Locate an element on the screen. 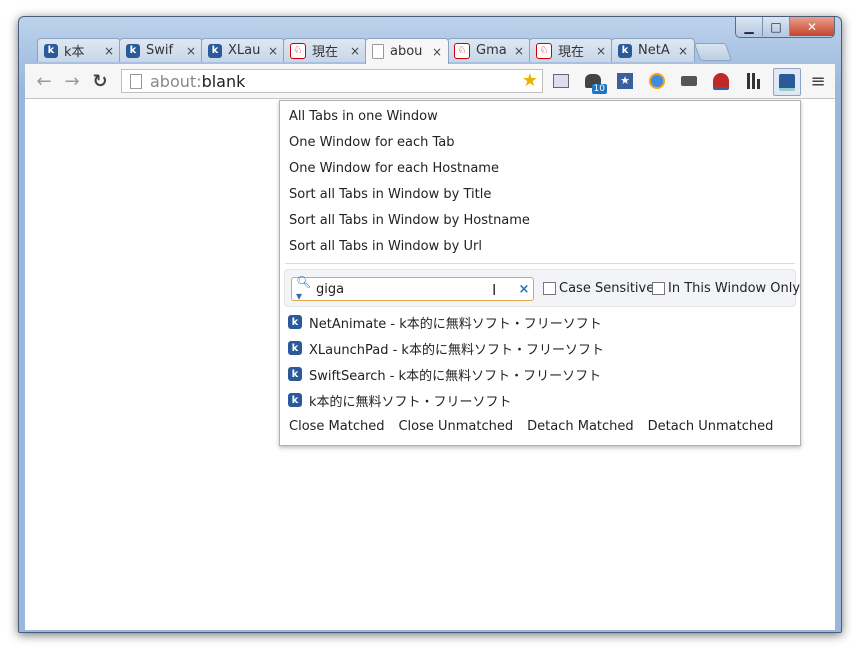 This screenshot has width=863, height=655. result-item: k NetAnimate - k本的に無料ソフト・フリーソフト is located at coordinates (445, 322).